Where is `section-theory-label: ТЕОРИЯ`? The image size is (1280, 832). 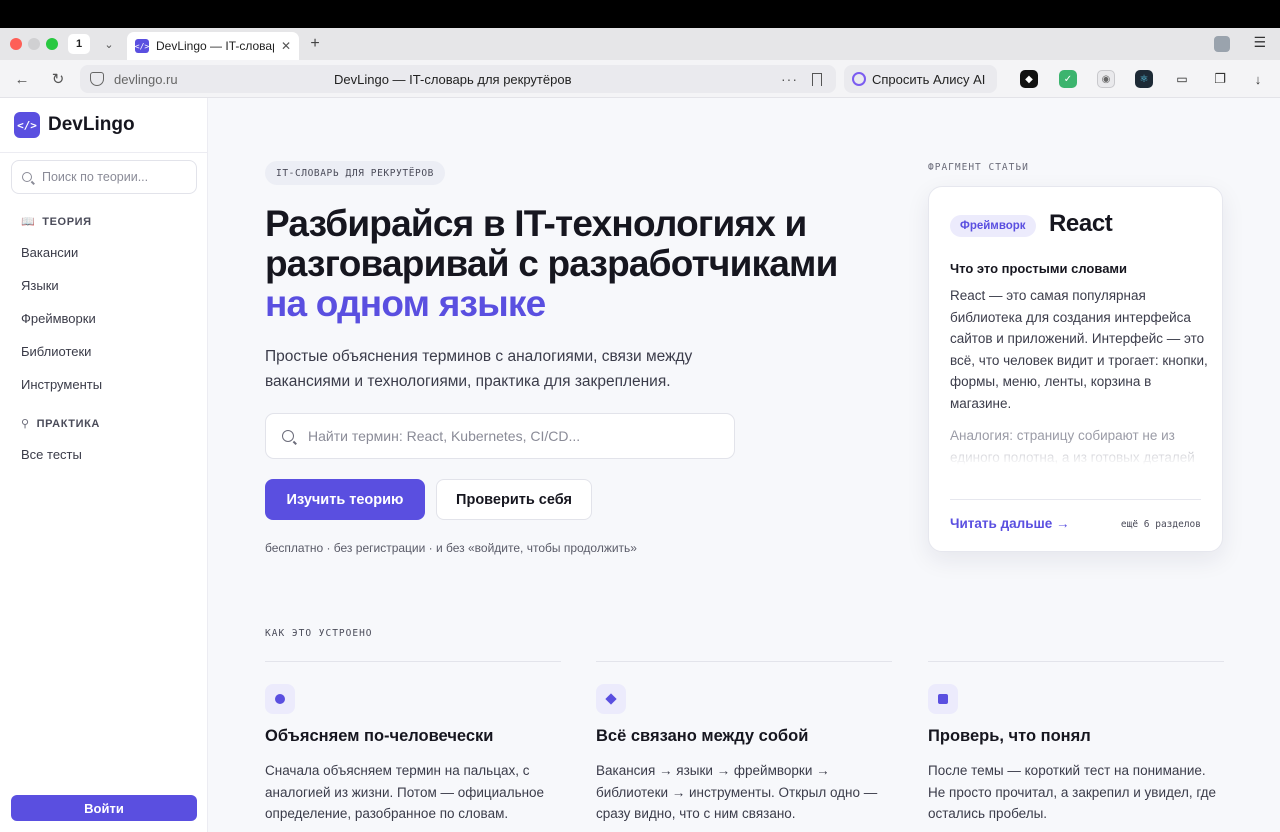 section-theory-label: ТЕОРИЯ is located at coordinates (67, 221).